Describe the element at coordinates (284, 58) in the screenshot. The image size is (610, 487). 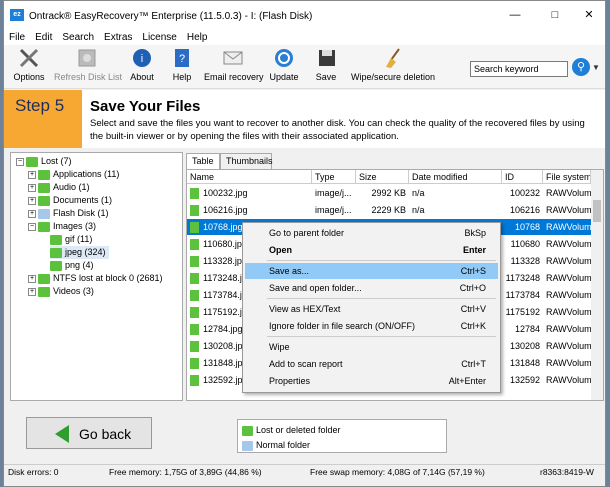
I see `update-icon` at that location.